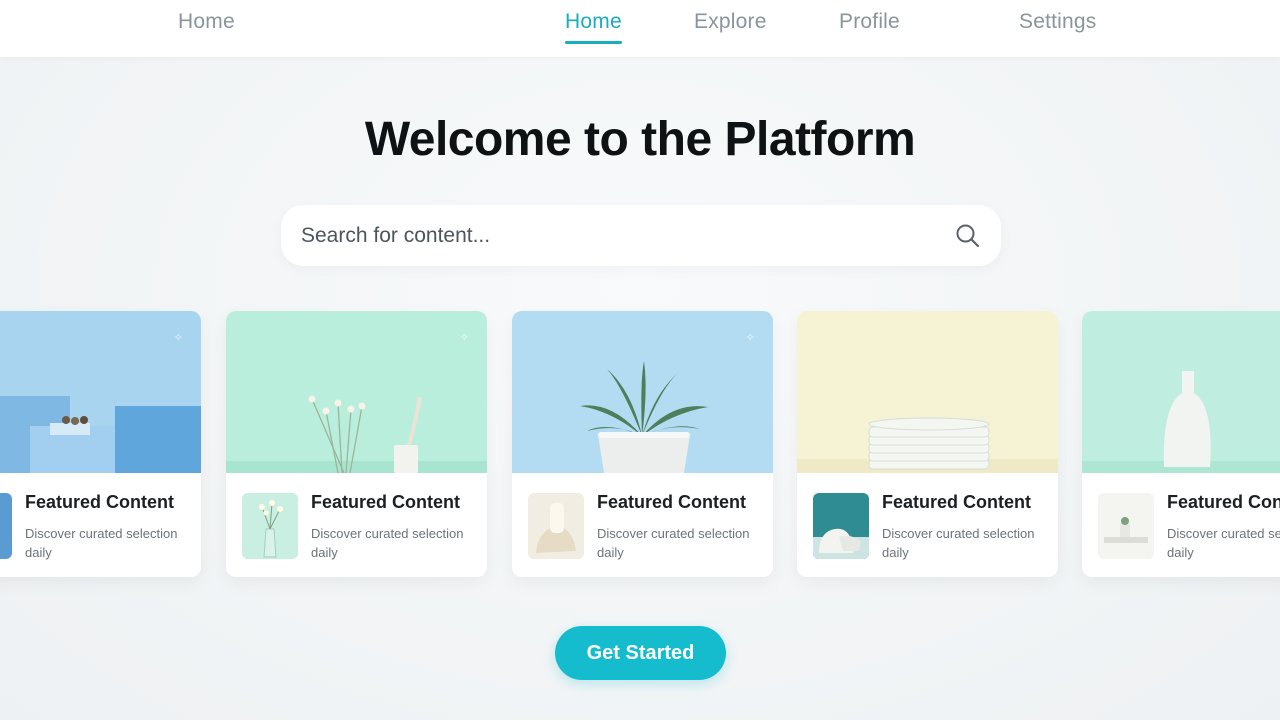  I want to click on nav-item-label: Home, so click(593, 21).